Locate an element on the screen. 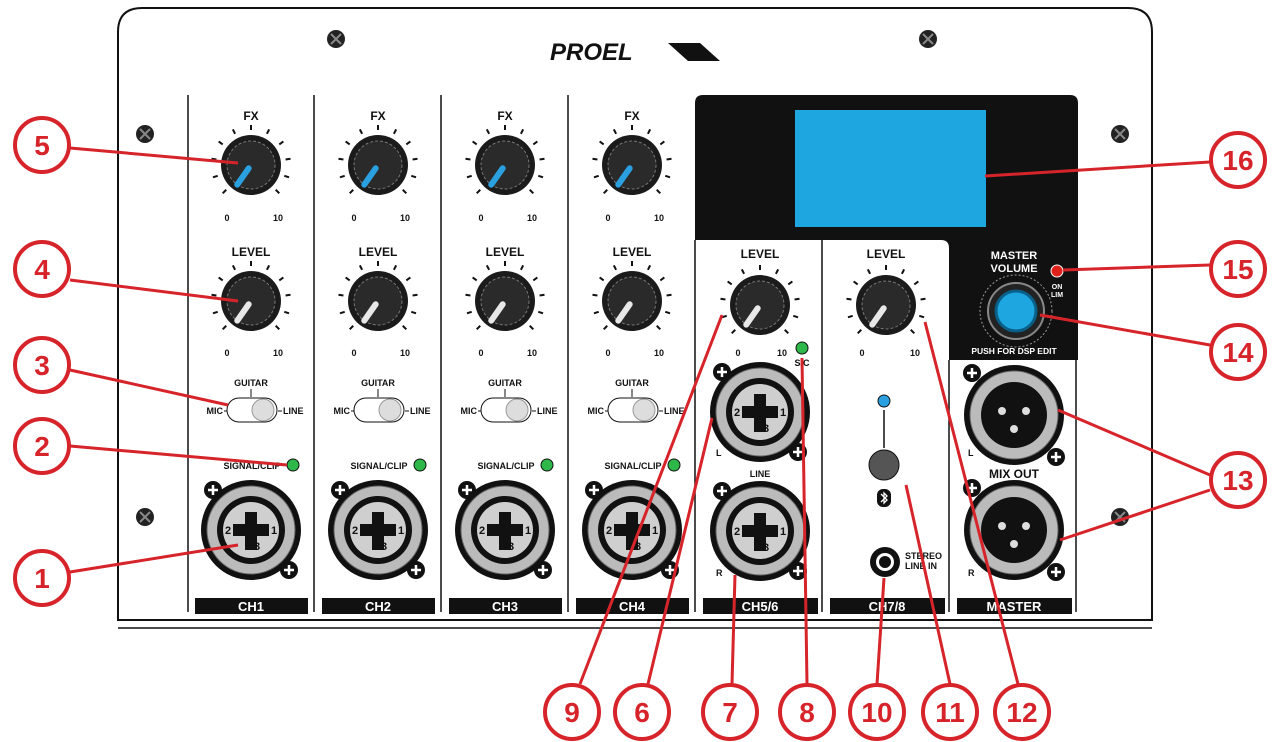  lcd-display is located at coordinates (890, 168).